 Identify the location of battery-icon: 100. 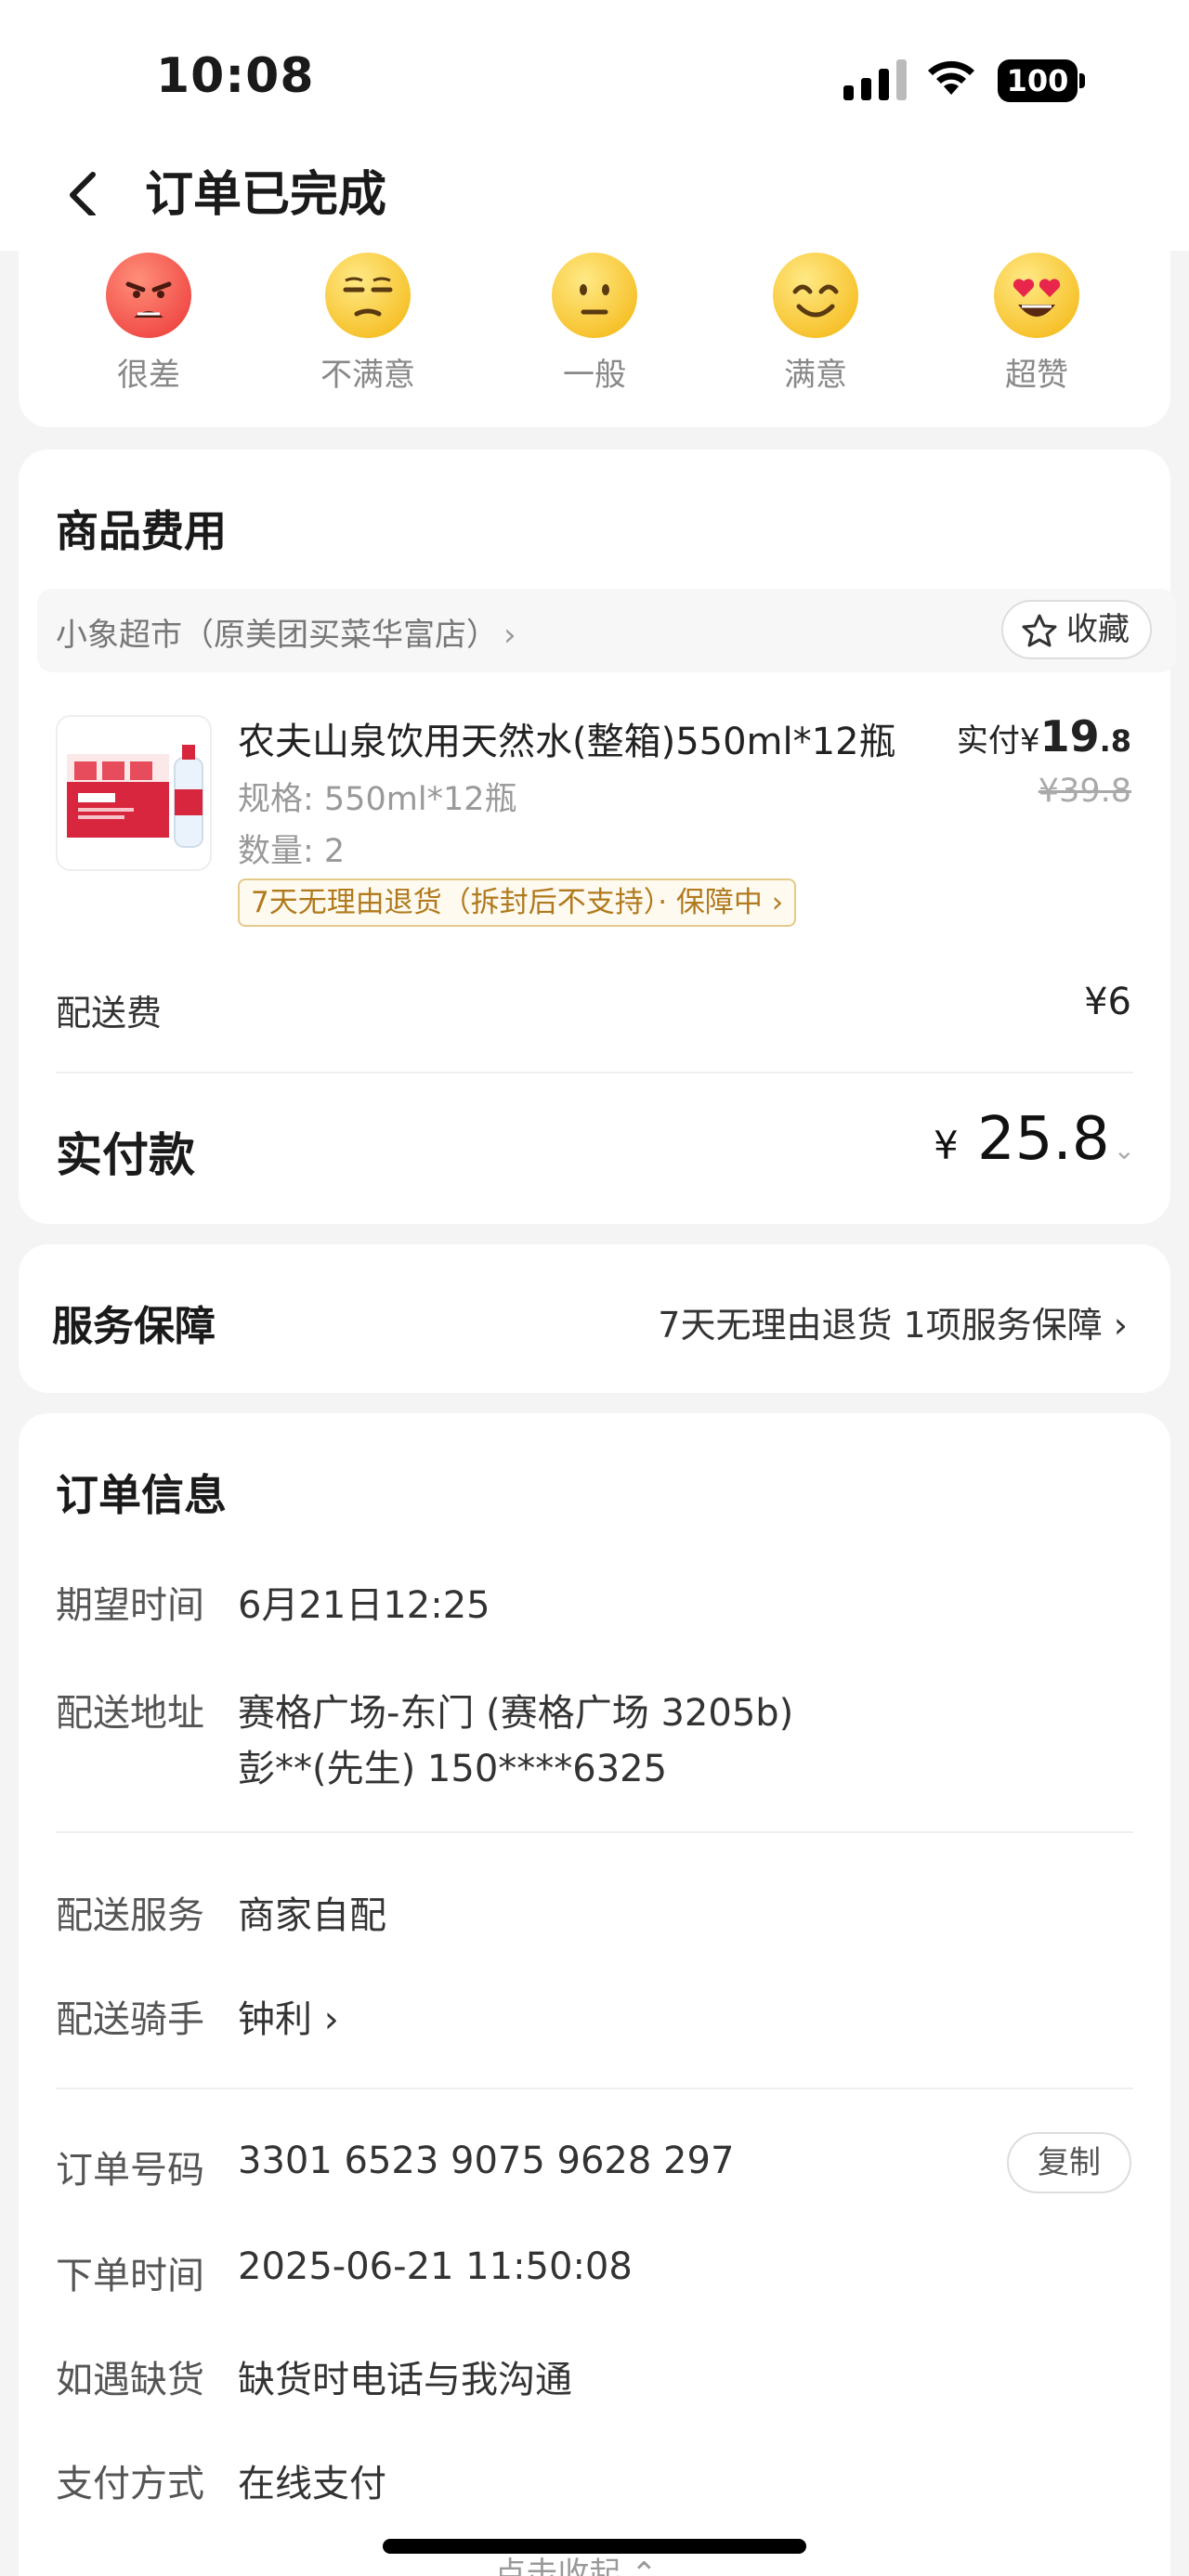
(1041, 81).